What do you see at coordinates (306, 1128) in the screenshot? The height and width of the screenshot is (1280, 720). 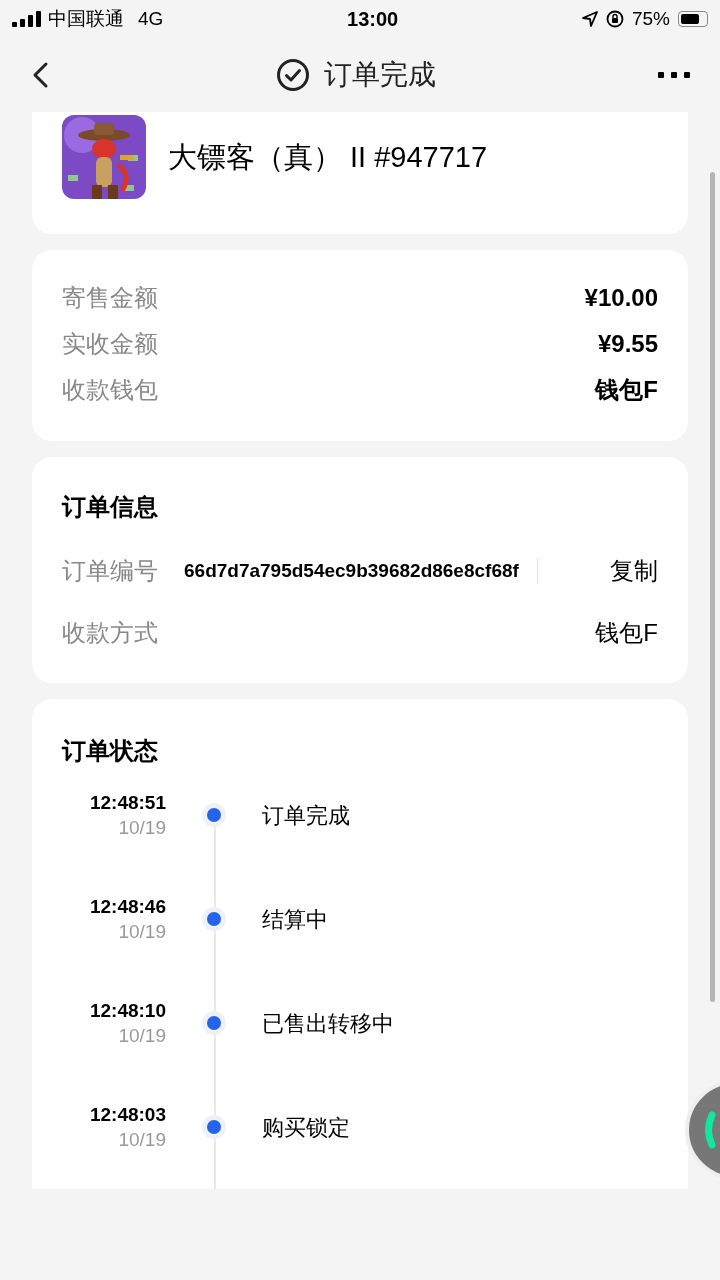 I see `step-label: 购买锁定` at bounding box center [306, 1128].